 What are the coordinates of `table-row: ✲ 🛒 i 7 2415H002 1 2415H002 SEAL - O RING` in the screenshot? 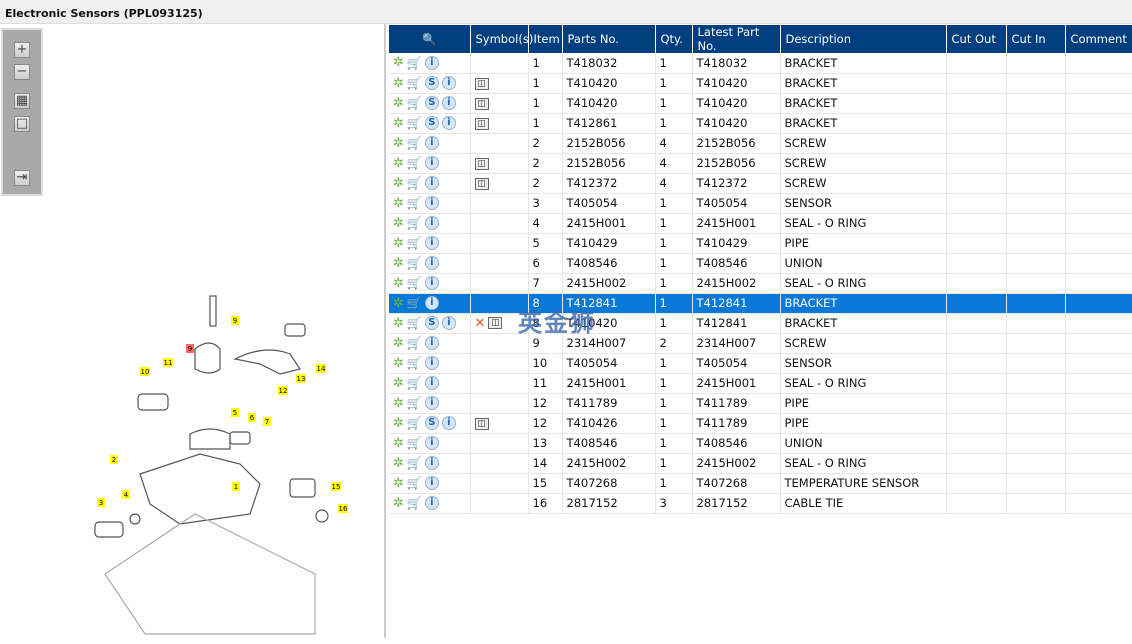 It's located at (760, 283).